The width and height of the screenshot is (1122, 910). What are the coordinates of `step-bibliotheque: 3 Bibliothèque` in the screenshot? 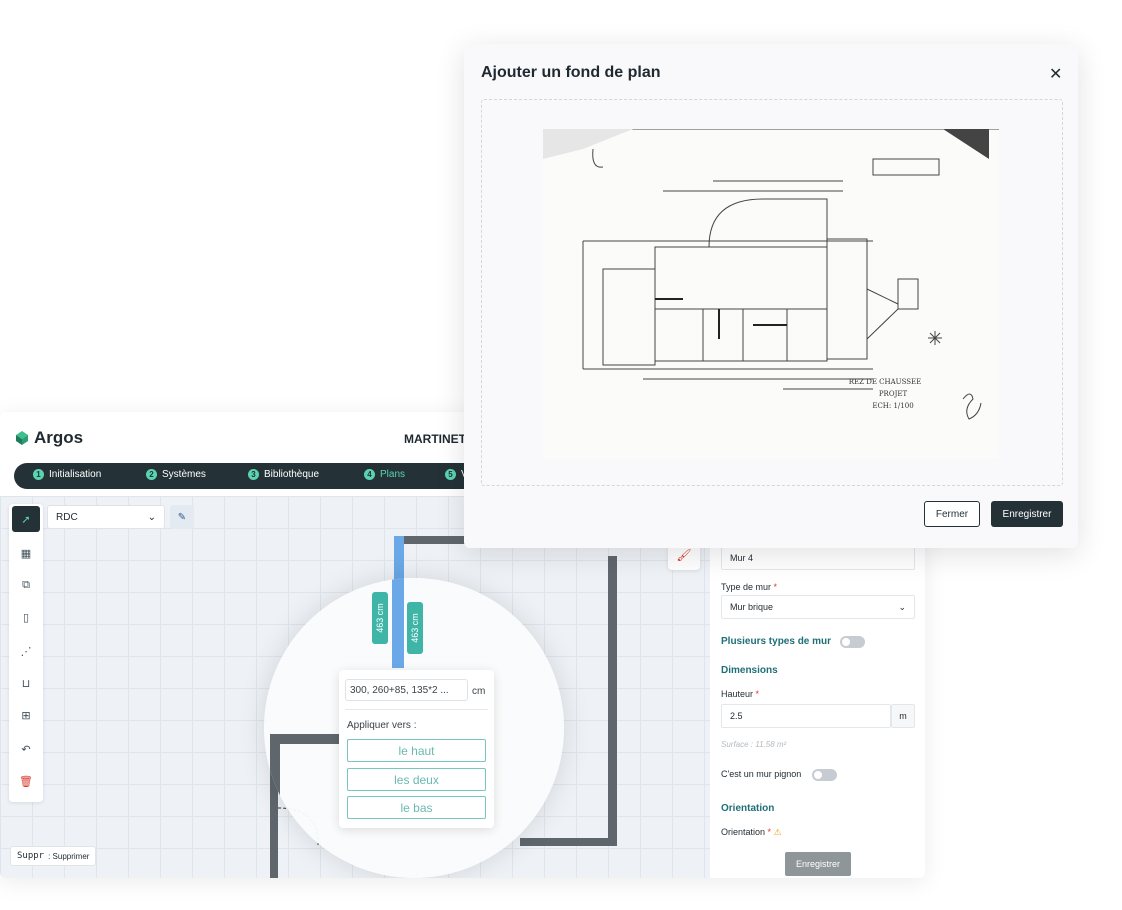 It's located at (283, 474).